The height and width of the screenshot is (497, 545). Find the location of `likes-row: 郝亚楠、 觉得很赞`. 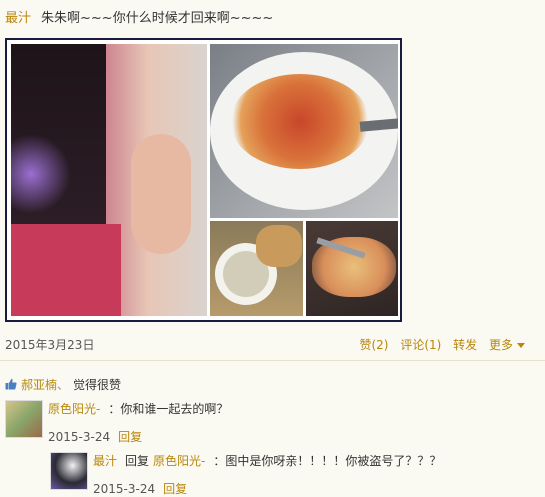

likes-row: 郝亚楠、 觉得很赞 is located at coordinates (63, 384).